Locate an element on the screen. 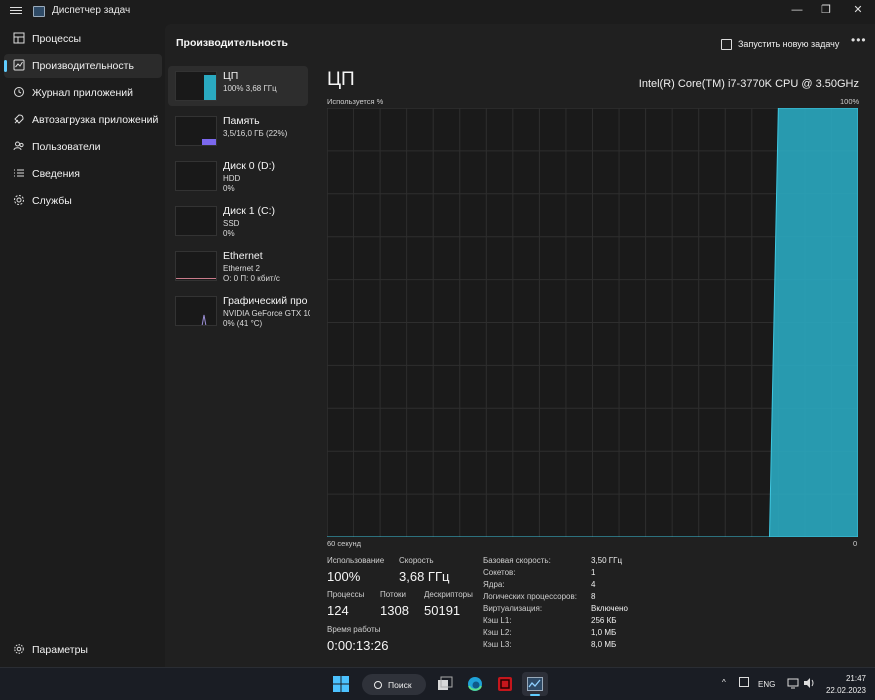  search-label: Поиск is located at coordinates (400, 684).